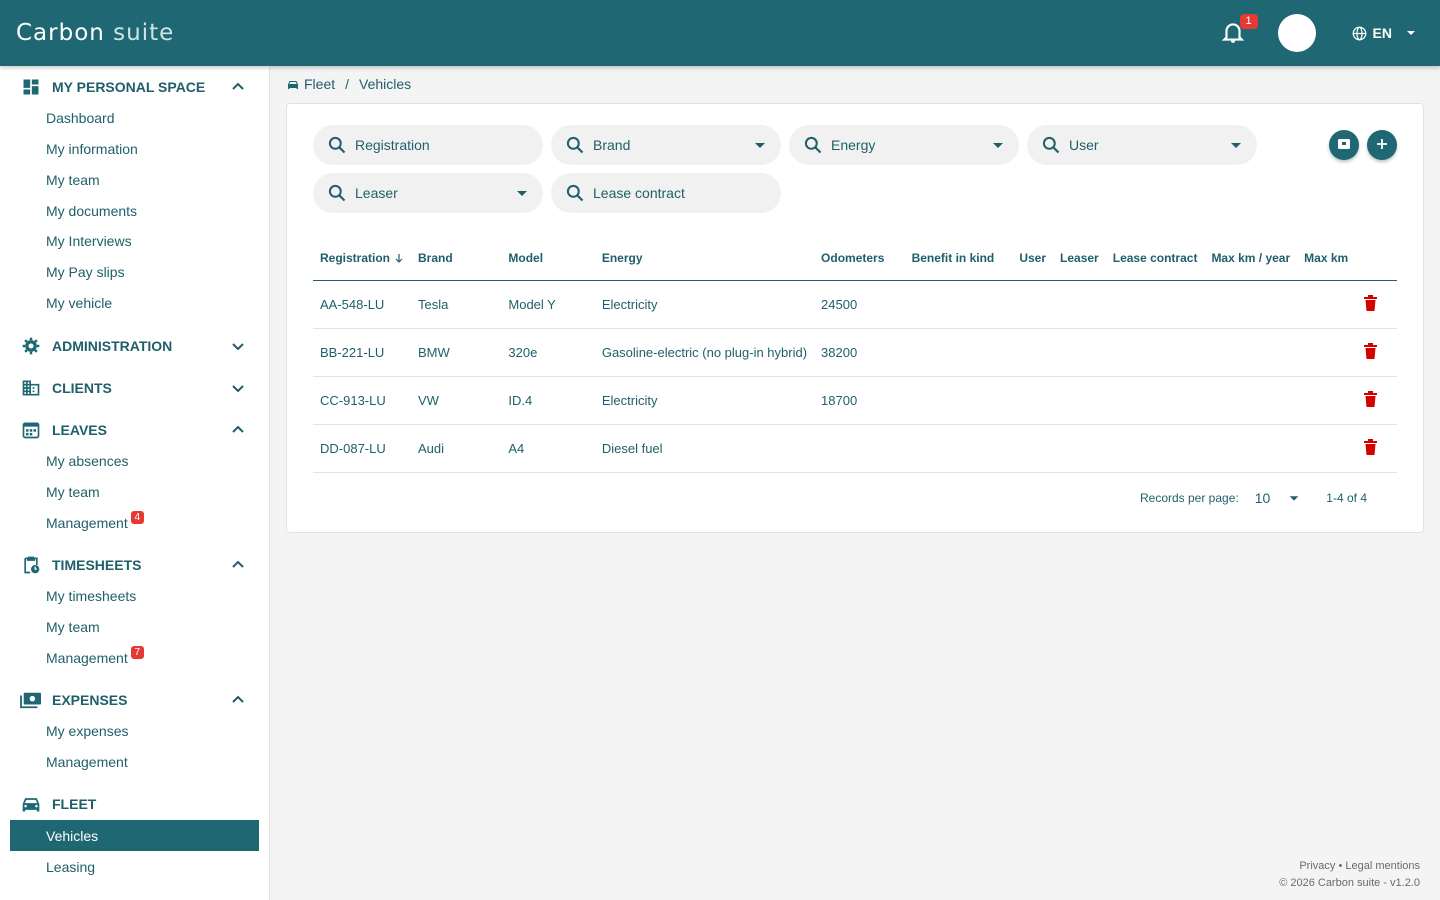 The height and width of the screenshot is (900, 1440). Describe the element at coordinates (135, 388) in the screenshot. I see `sidebar-section-clients: CLIENTS` at that location.